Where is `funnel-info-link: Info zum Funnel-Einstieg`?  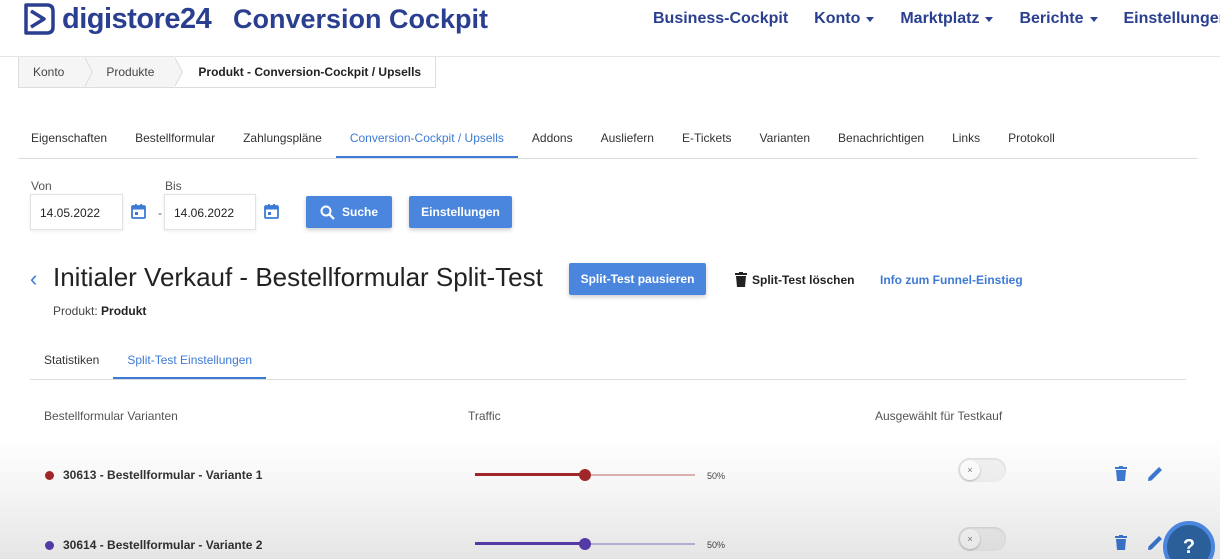 funnel-info-link: Info zum Funnel-Einstieg is located at coordinates (951, 280).